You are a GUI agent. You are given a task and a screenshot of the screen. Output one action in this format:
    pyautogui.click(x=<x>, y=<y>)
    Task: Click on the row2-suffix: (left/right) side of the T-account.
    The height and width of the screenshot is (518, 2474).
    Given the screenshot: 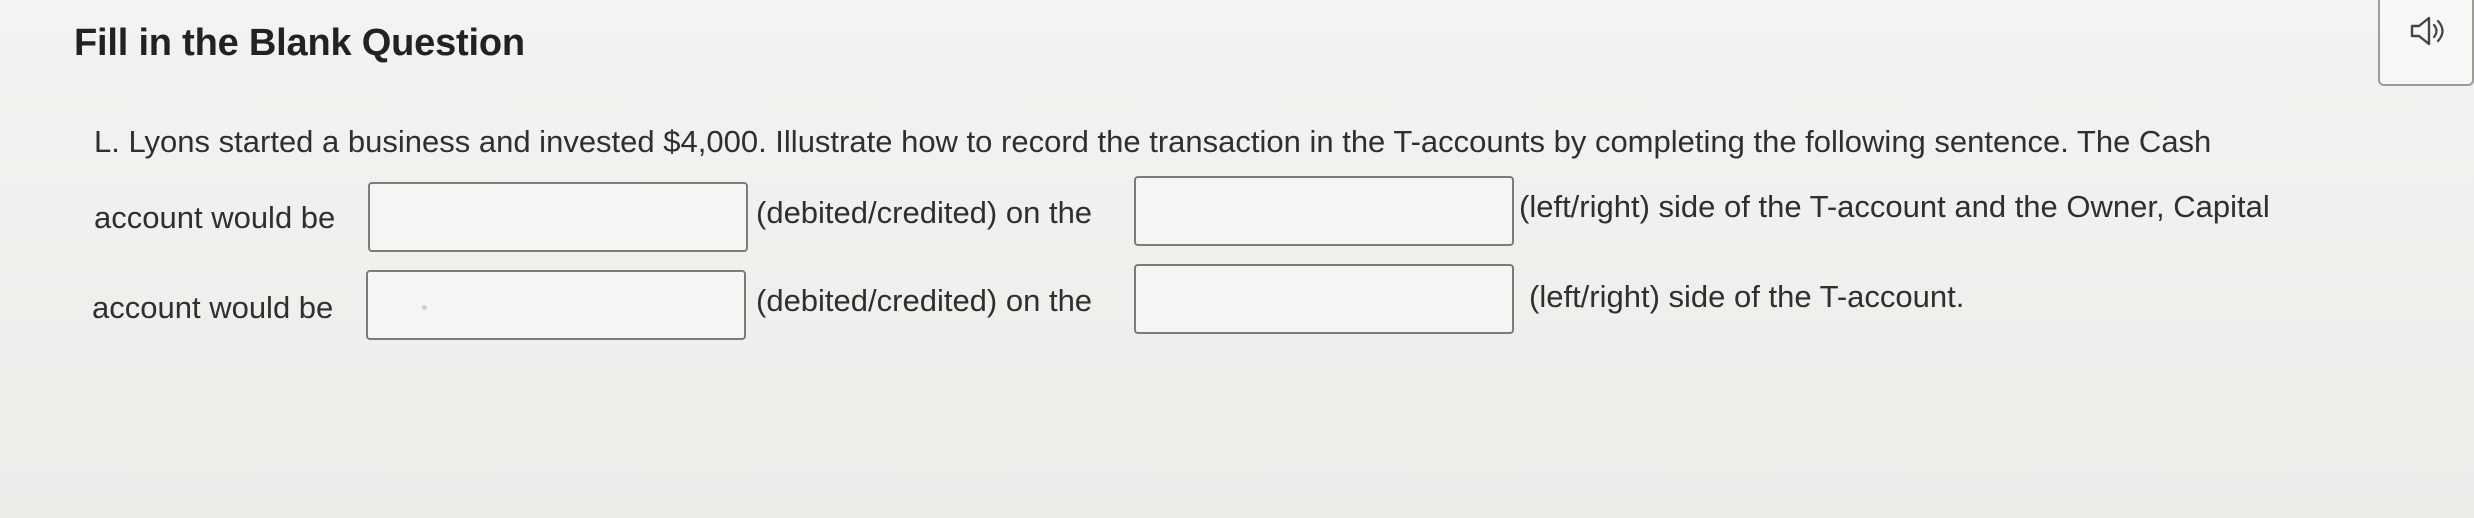 What is the action you would take?
    pyautogui.click(x=1747, y=296)
    